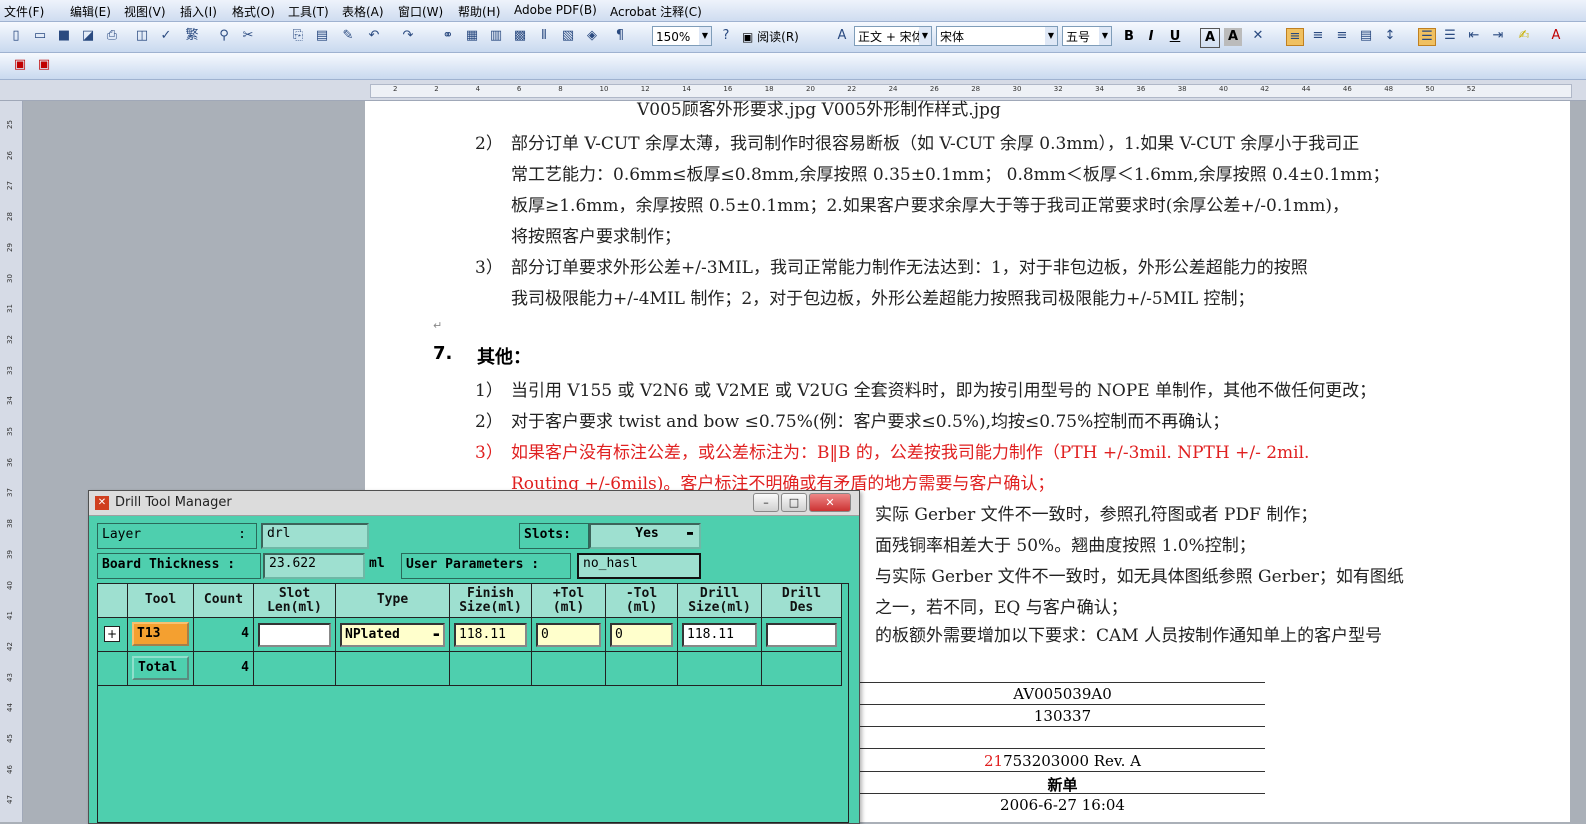 The height and width of the screenshot is (824, 1586). What do you see at coordinates (420, 11) in the screenshot?
I see `menu-window: 窗口(W)` at bounding box center [420, 11].